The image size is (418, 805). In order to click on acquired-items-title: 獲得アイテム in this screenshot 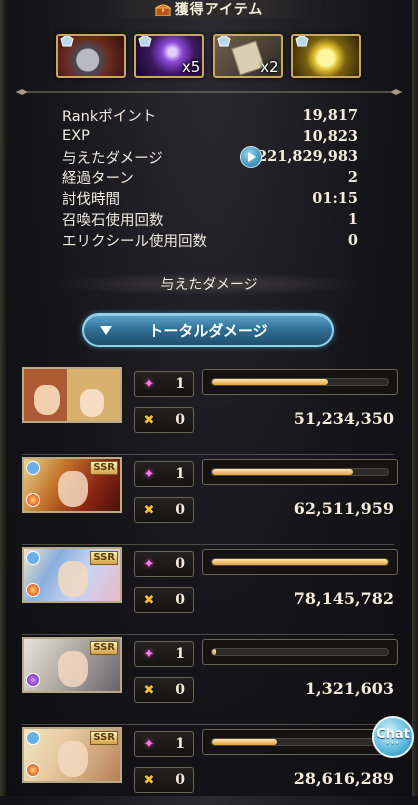, I will do `click(209, 9)`.